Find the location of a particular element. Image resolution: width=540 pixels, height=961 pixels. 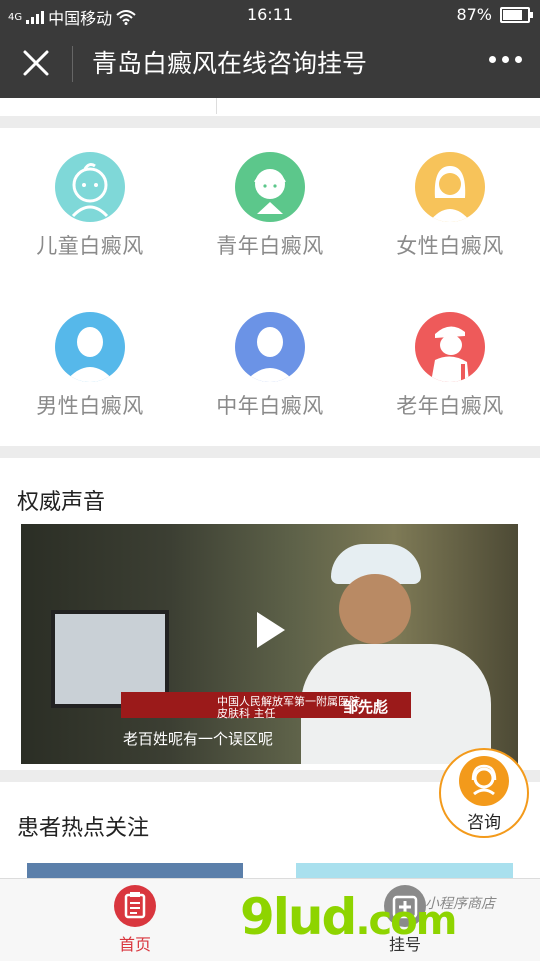

tab-home: 首页 is located at coordinates (135, 920).